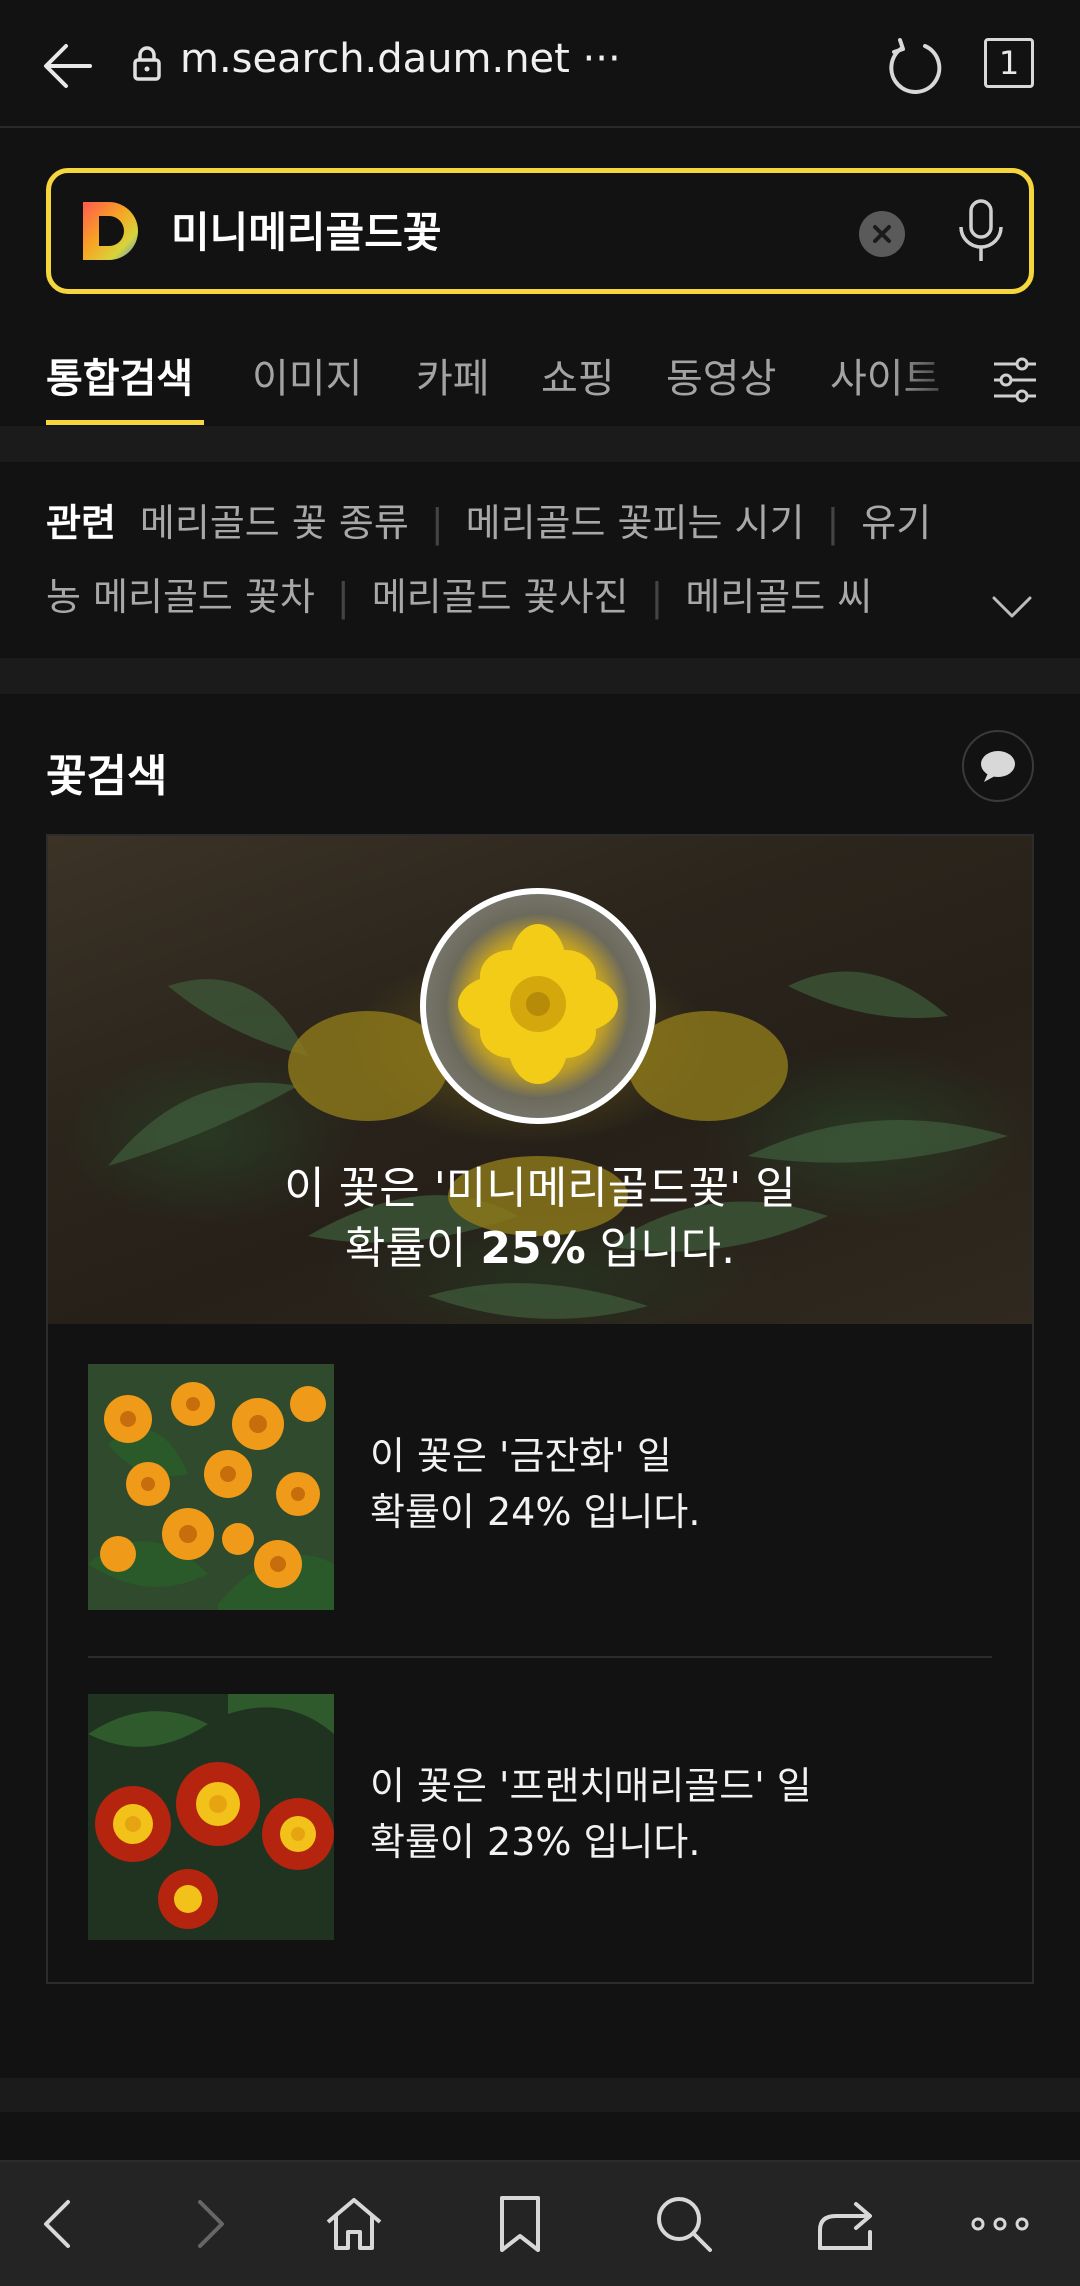 The image size is (1080, 2286). Describe the element at coordinates (500, 597) in the screenshot. I see `related-item: 메리골드 꽃사진` at that location.